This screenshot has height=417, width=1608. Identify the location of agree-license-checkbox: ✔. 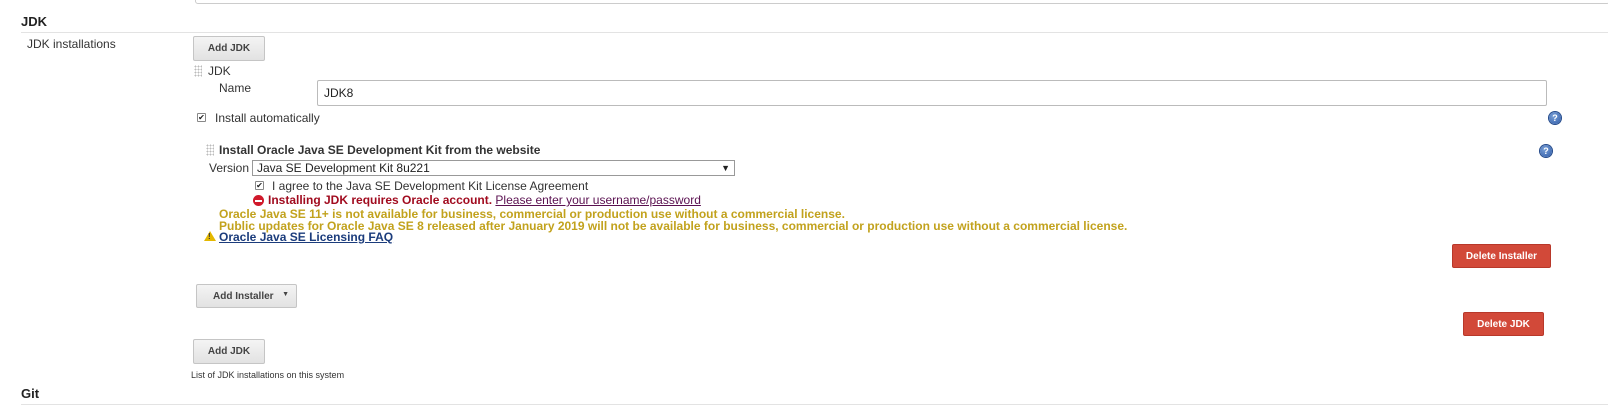
(259, 185).